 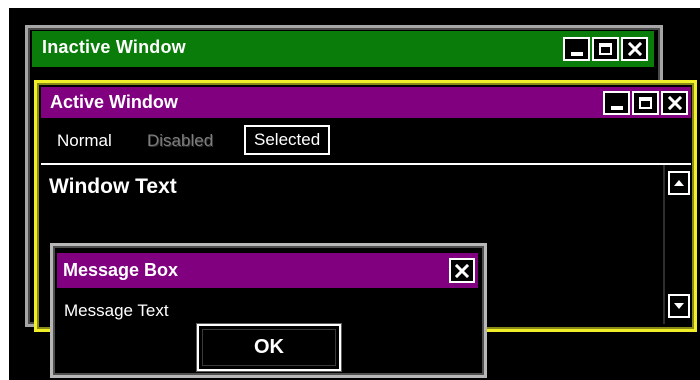 I want to click on window-text: Window Text, so click(x=113, y=186).